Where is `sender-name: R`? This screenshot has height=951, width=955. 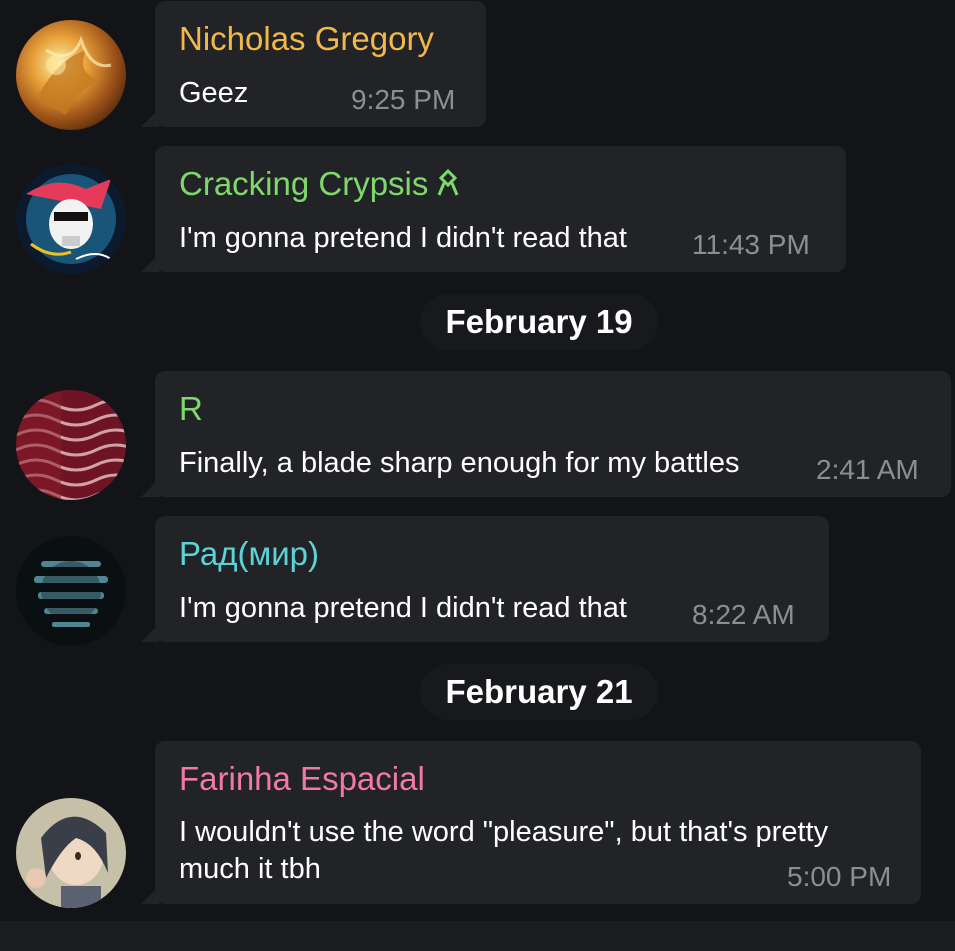 sender-name: R is located at coordinates (191, 409).